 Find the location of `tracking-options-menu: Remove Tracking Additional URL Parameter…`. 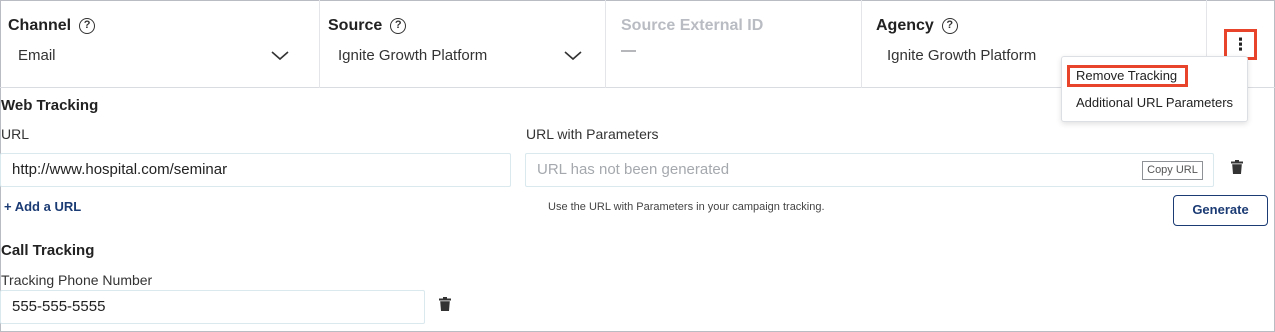

tracking-options-menu: Remove Tracking Additional URL Parameter… is located at coordinates (1154, 89).